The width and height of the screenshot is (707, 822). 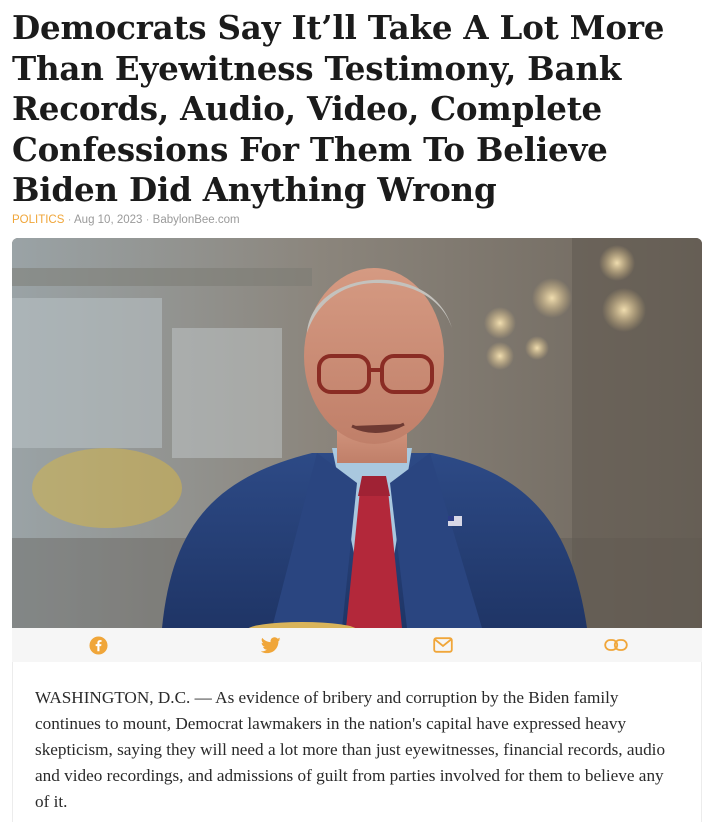 I want to click on share-bar, so click(x=357, y=645).